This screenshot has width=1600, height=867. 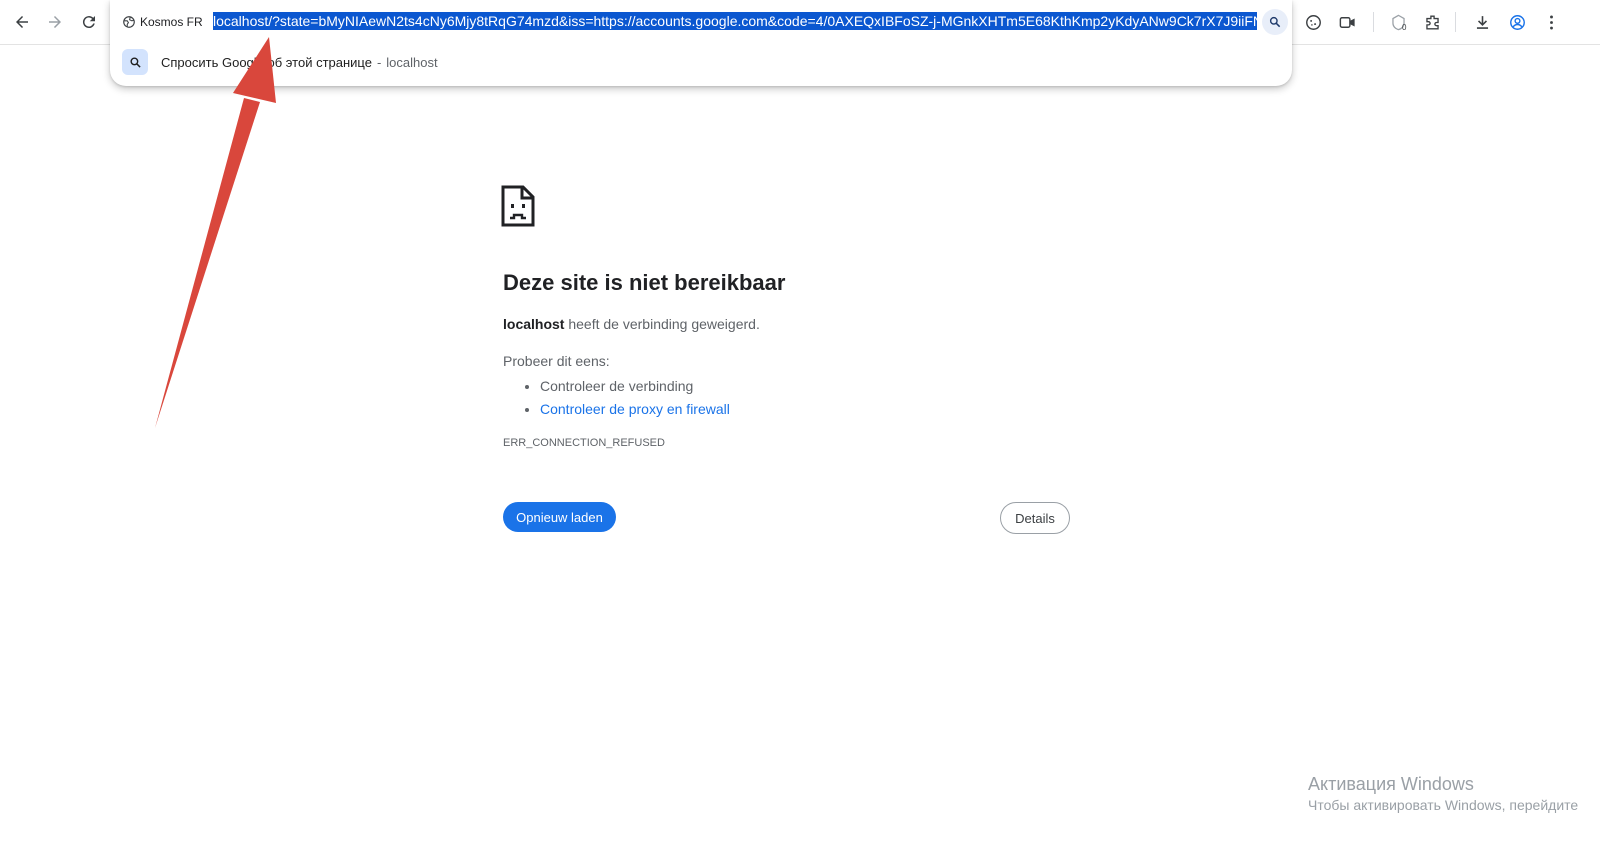 I want to click on lens-search-icon, so click(x=1275, y=22).